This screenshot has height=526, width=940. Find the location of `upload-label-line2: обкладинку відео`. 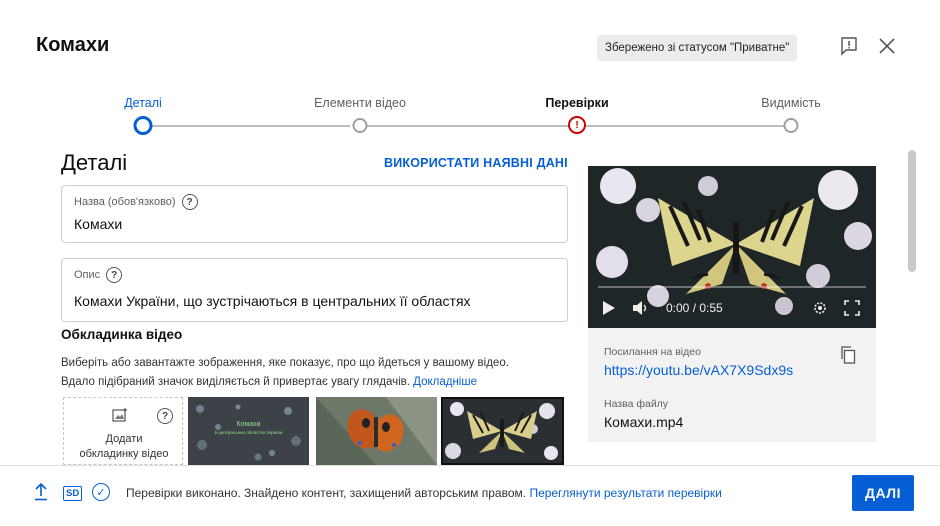

upload-label-line2: обкладинку відео is located at coordinates (124, 454).